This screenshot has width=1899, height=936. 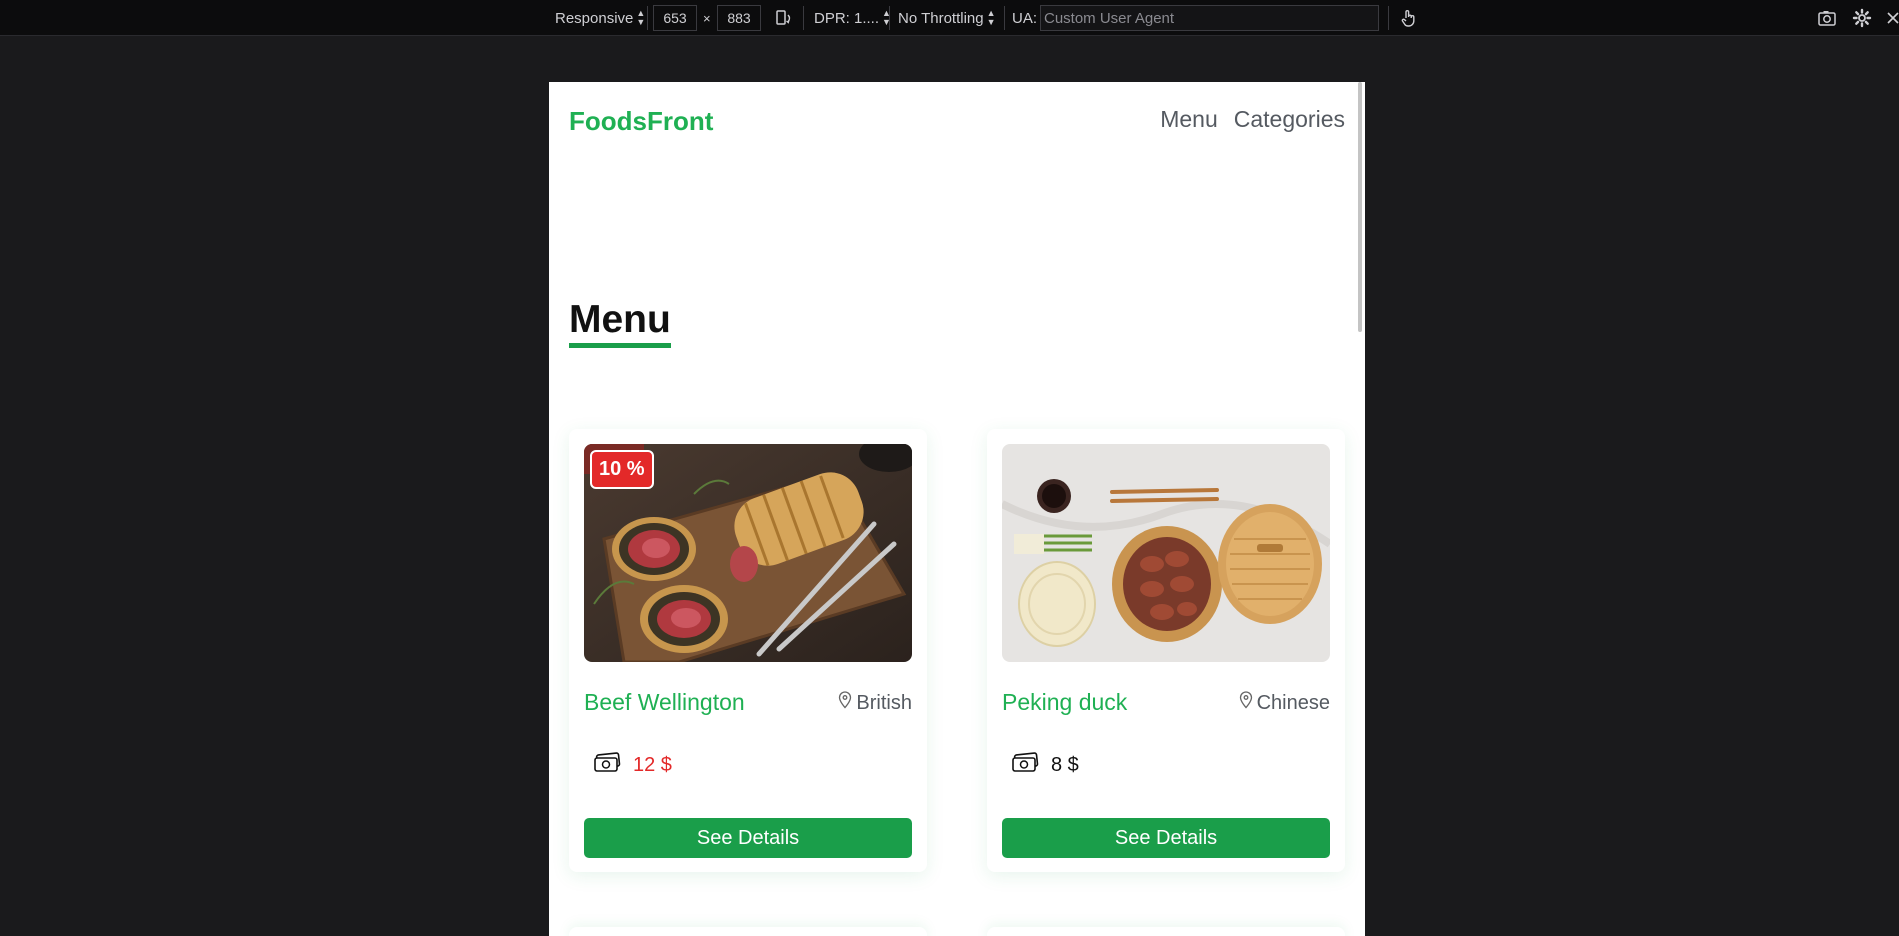 What do you see at coordinates (957, 122) in the screenshot?
I see `navbar: FoodsFront Menu Categories` at bounding box center [957, 122].